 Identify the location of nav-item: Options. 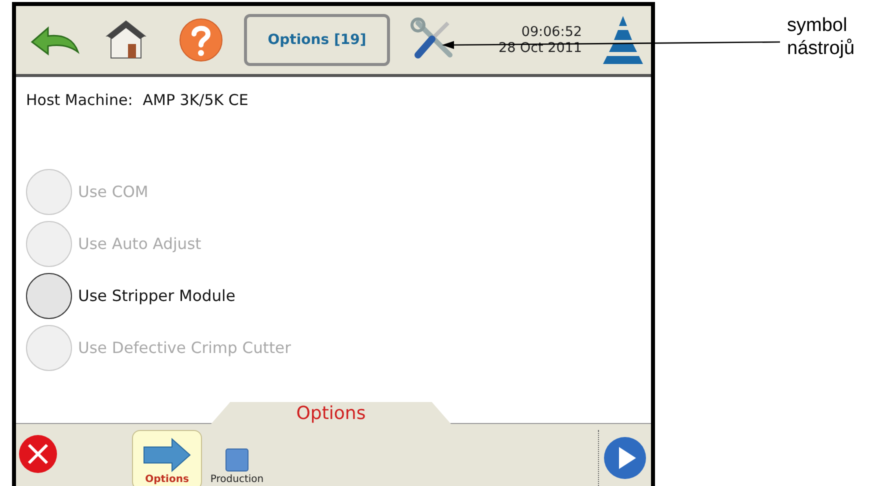
(167, 458).